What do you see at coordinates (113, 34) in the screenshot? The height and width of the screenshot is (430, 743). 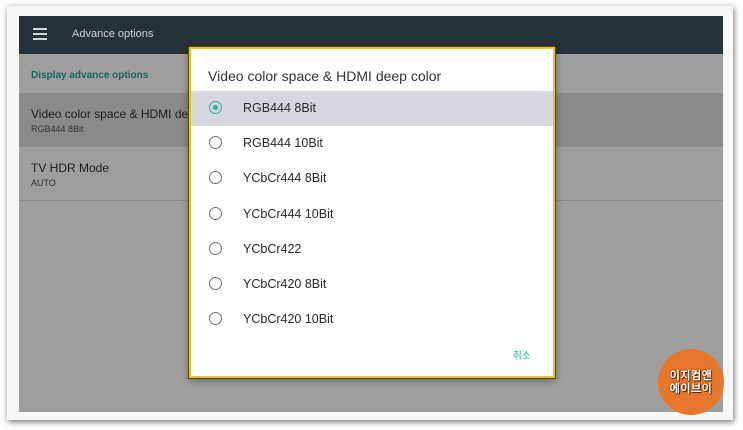 I see `page-title: Advance options` at bounding box center [113, 34].